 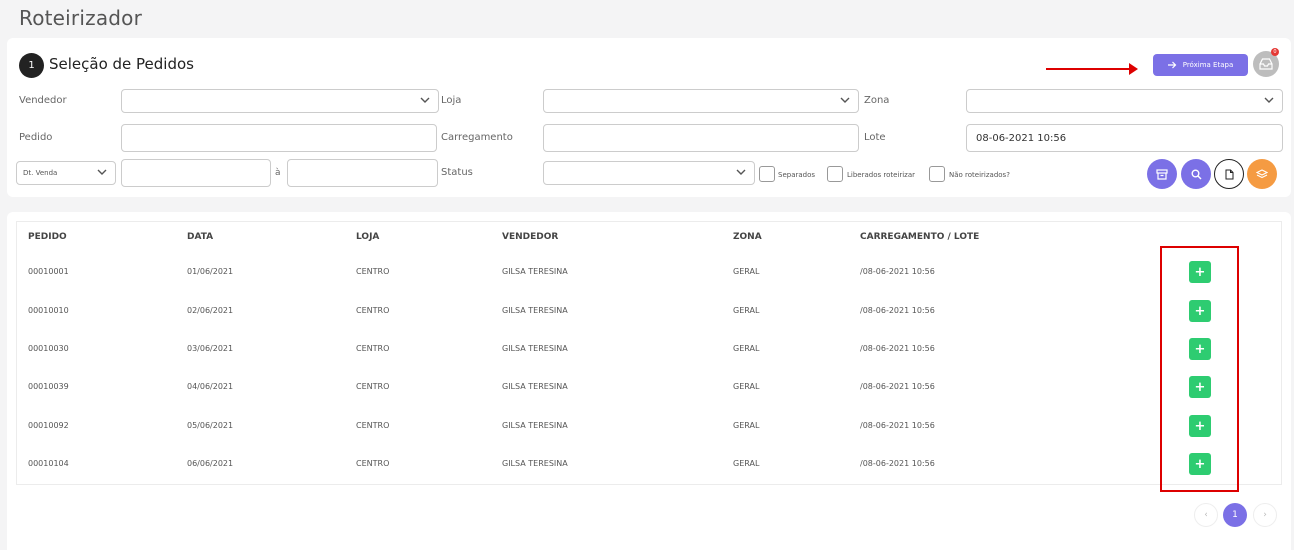 I want to click on cell-data: 01/06/2021, so click(x=210, y=271).